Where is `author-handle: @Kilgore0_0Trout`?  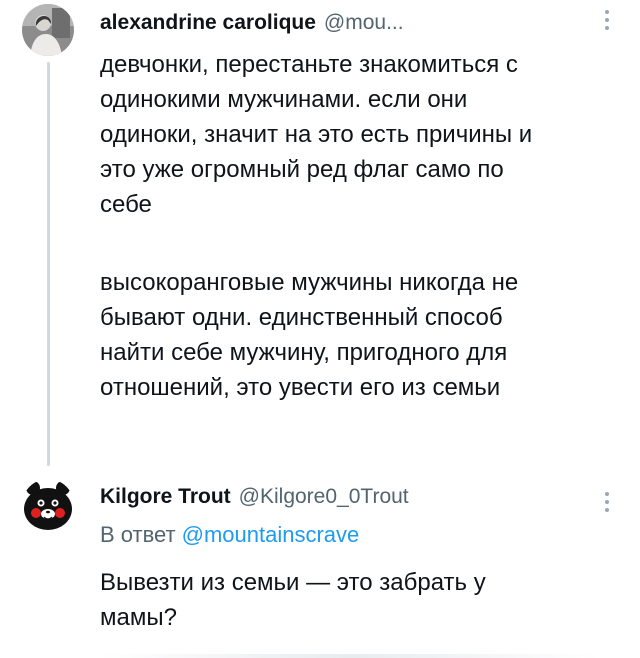
author-handle: @Kilgore0_0Trout is located at coordinates (324, 496).